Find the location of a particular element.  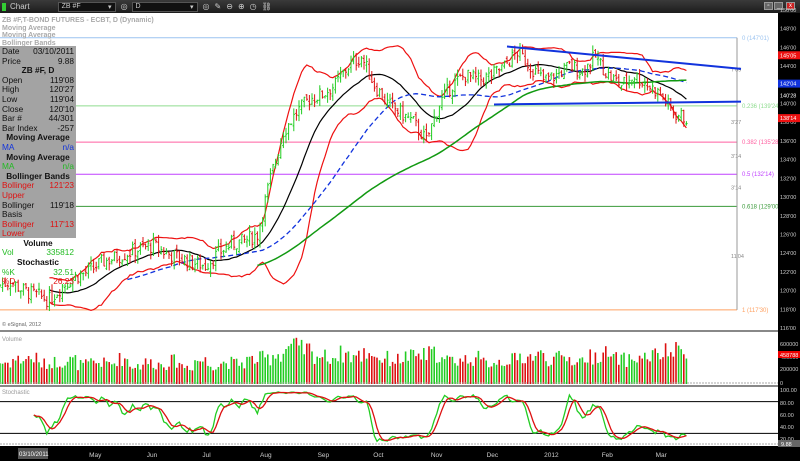

vol-label: Vol is located at coordinates (8, 252).